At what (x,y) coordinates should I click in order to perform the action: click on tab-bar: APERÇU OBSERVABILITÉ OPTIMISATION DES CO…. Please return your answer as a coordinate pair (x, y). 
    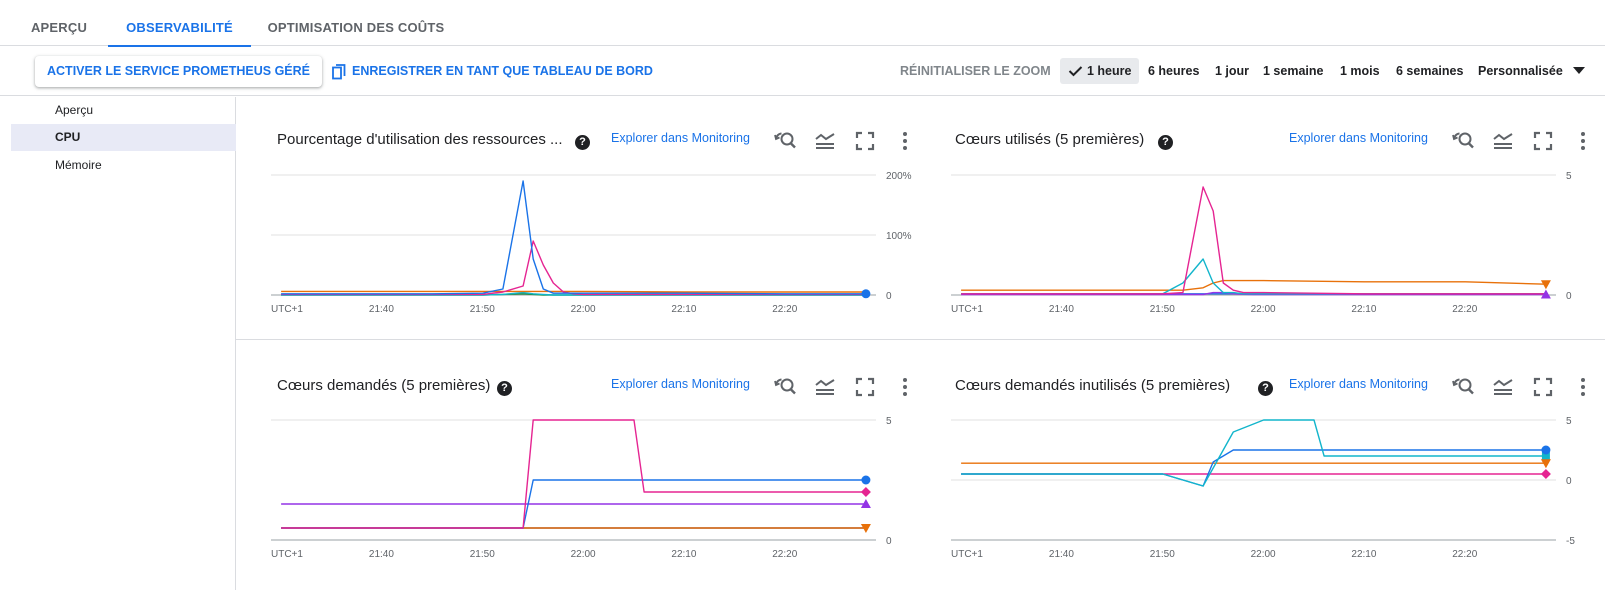
    Looking at the image, I should click on (802, 23).